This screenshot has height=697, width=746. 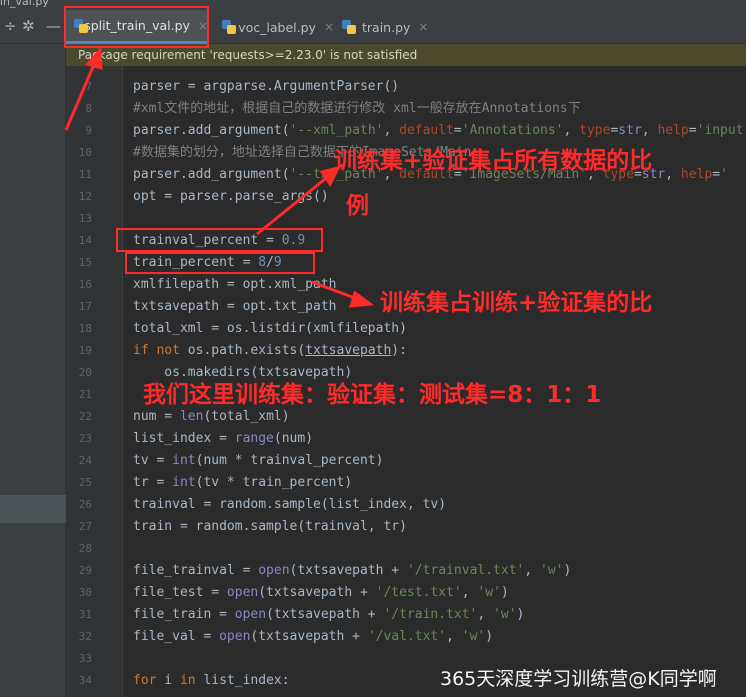 I want to click on line-number: 27, so click(x=85, y=526).